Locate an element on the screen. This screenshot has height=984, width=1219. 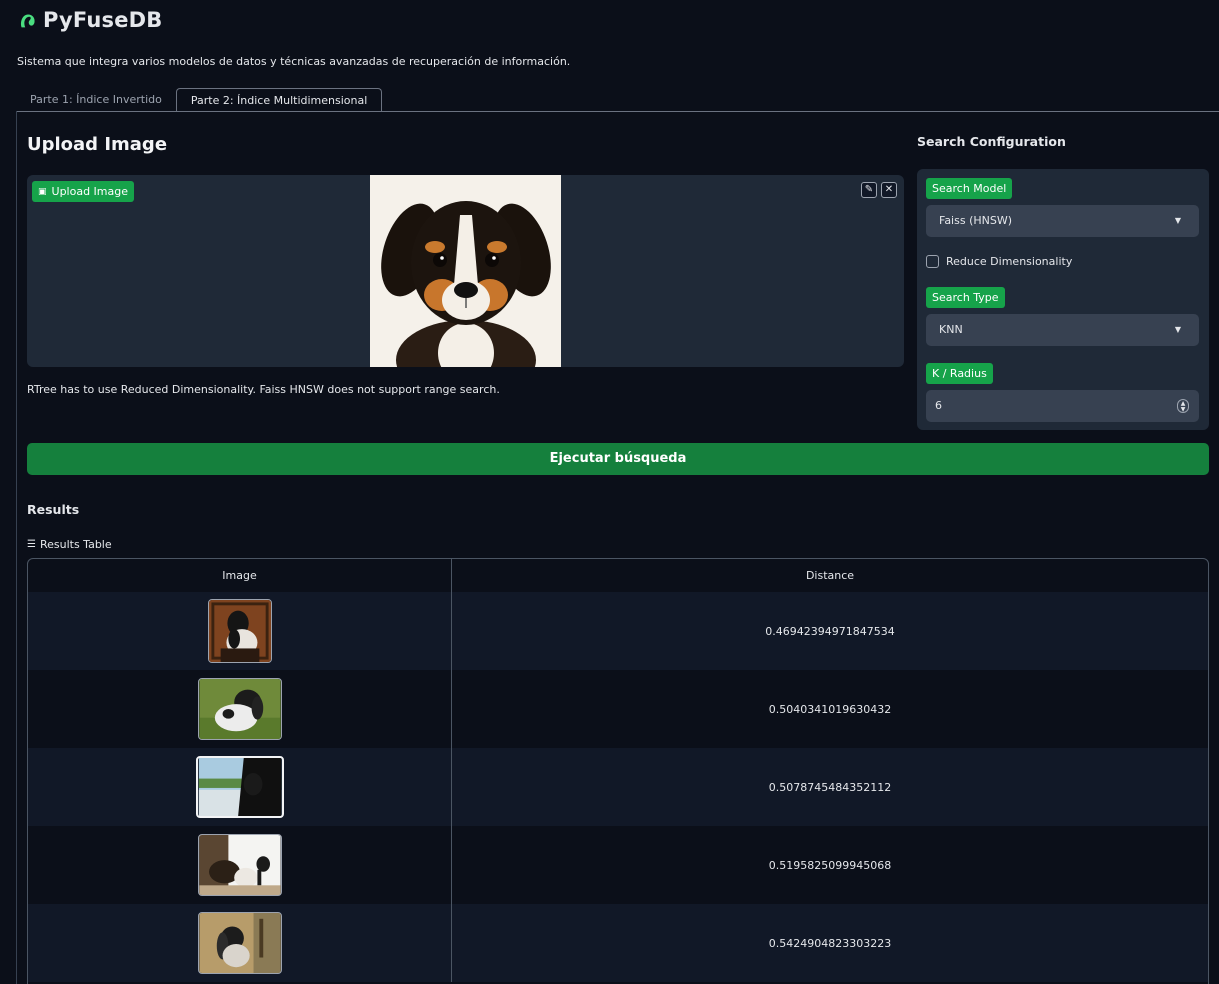
k-radius-input: 6 ▲ ▼ is located at coordinates (1062, 406).